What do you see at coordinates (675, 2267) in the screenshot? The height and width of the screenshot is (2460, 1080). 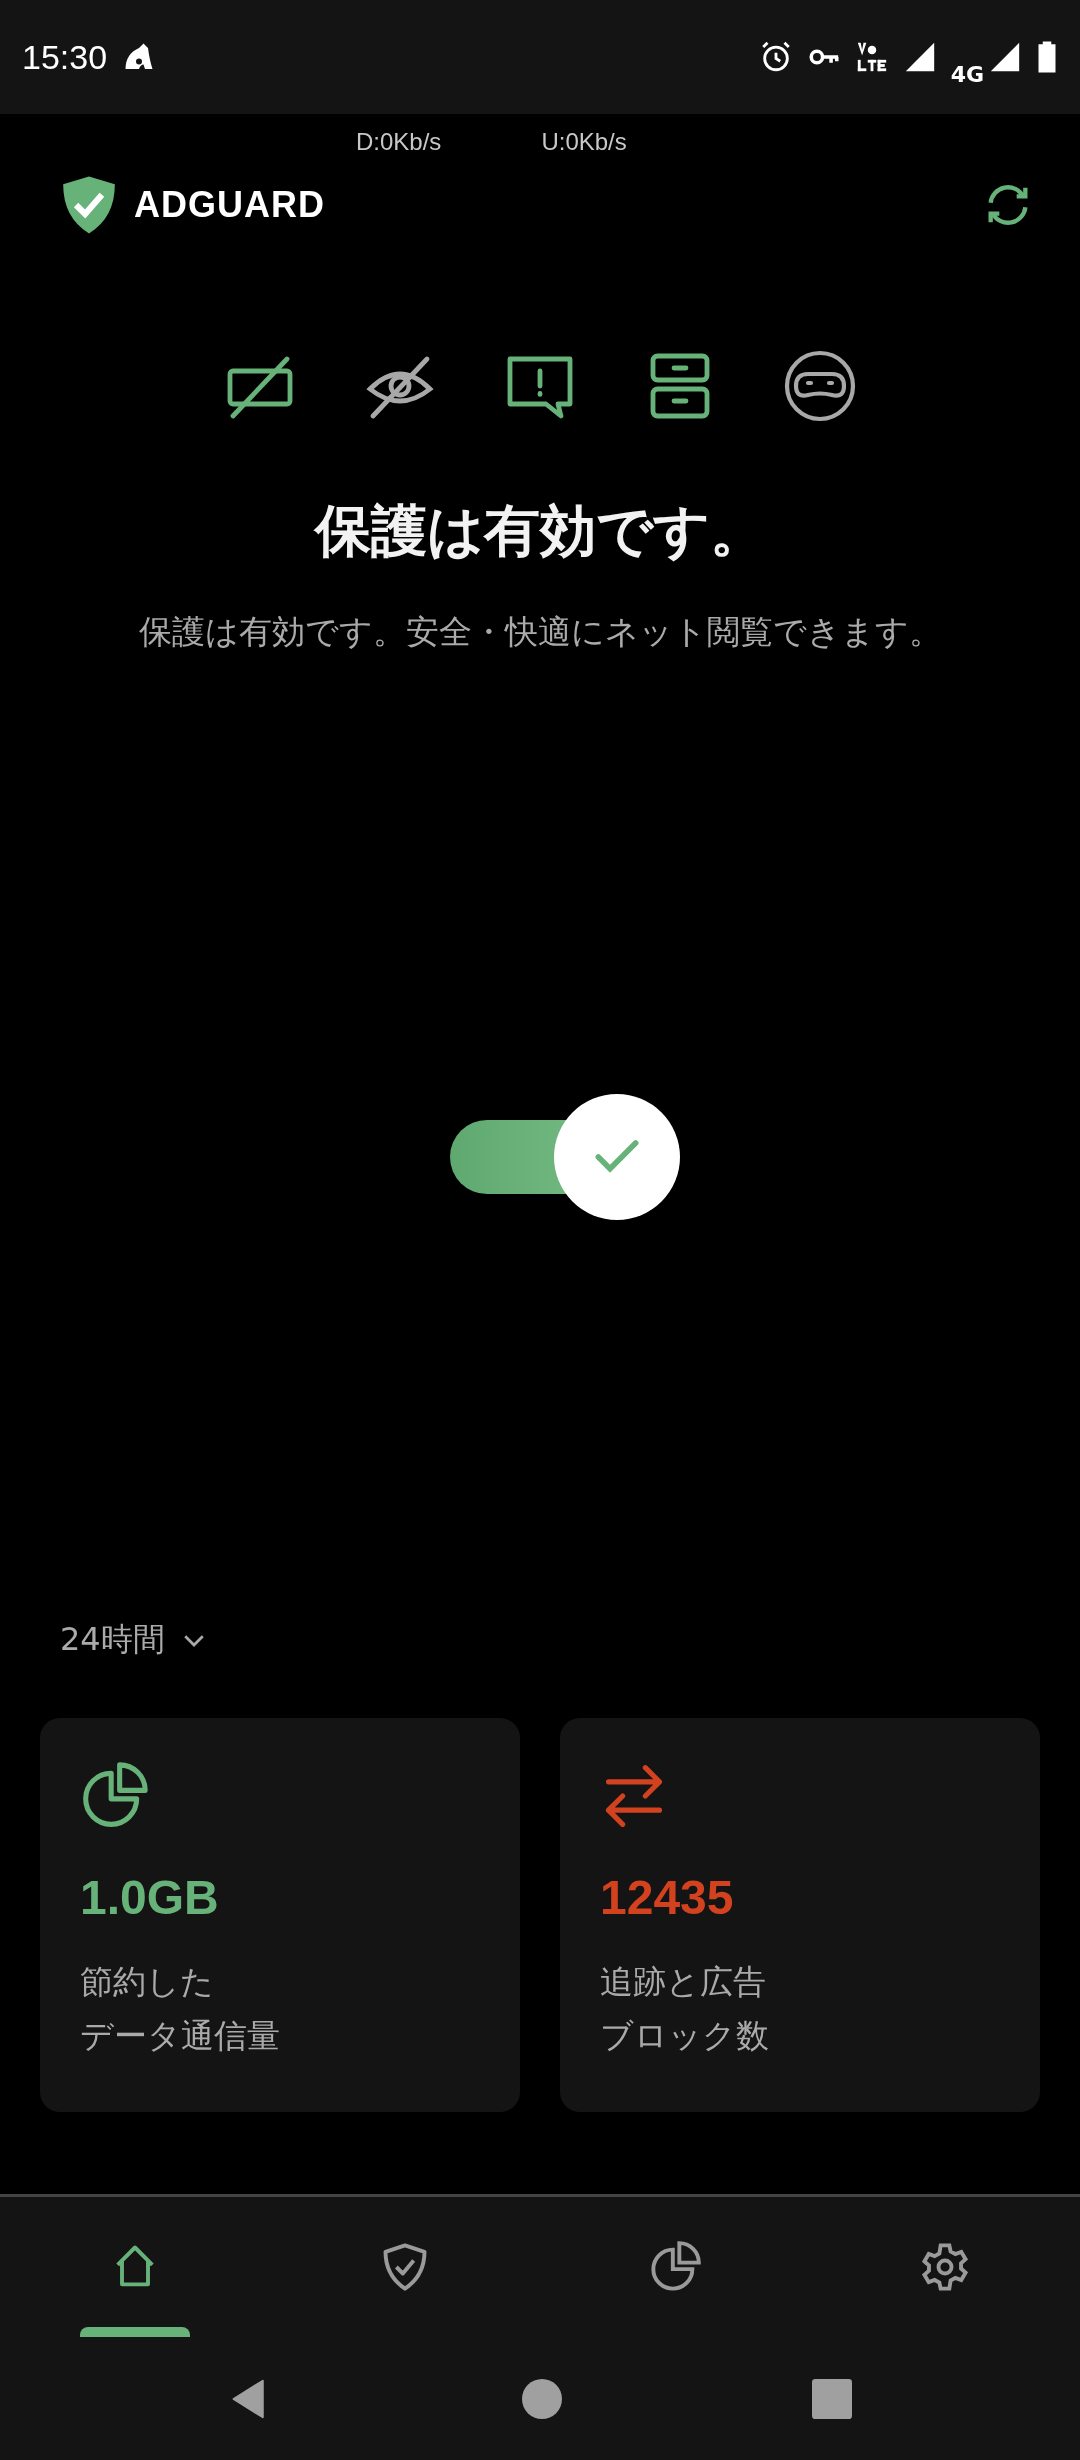 I see `pie-chart-icon` at bounding box center [675, 2267].